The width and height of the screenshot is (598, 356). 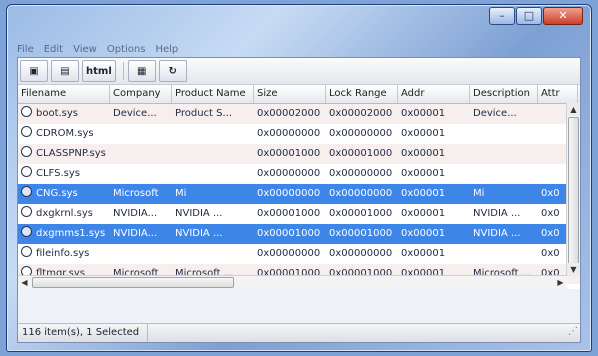 What do you see at coordinates (64, 194) in the screenshot?
I see `cell-filename: CNG.sys` at bounding box center [64, 194].